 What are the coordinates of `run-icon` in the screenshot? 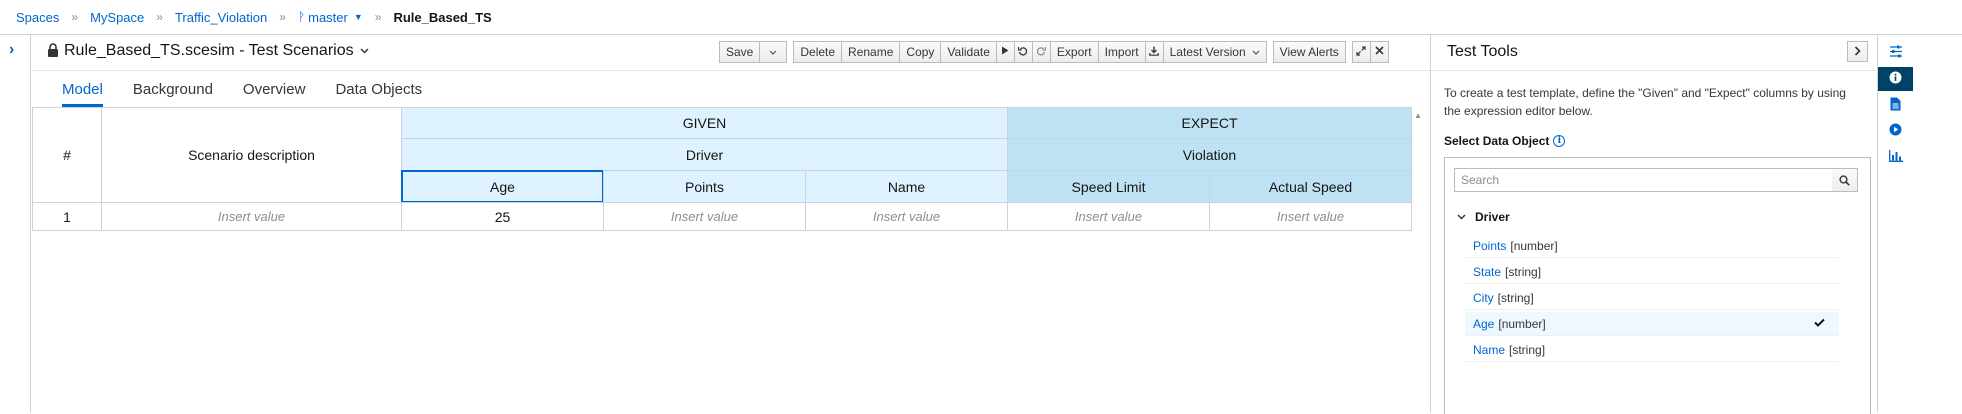 It's located at (1895, 131).